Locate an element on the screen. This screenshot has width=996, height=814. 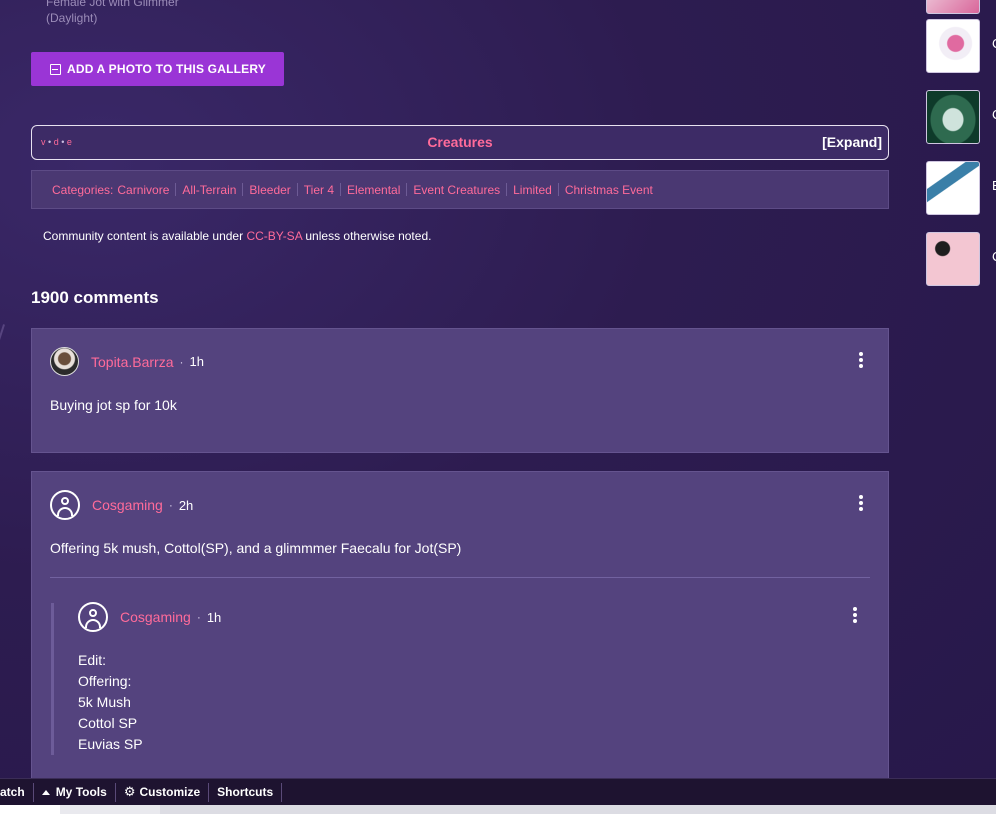
avatar is located at coordinates (64, 361).